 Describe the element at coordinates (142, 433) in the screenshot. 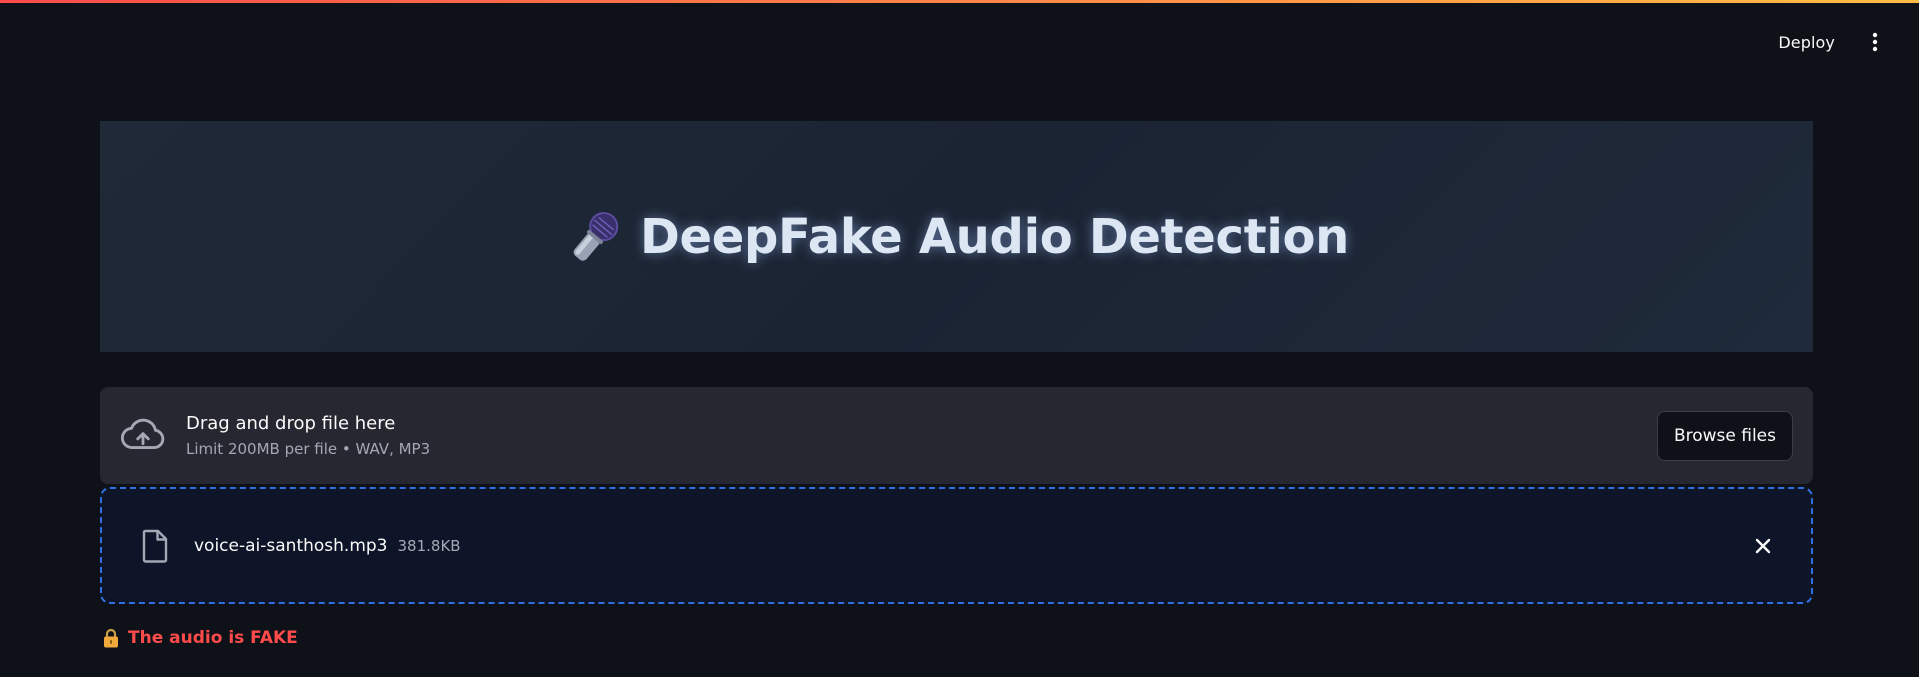

I see `cloud-upload-icon` at that location.